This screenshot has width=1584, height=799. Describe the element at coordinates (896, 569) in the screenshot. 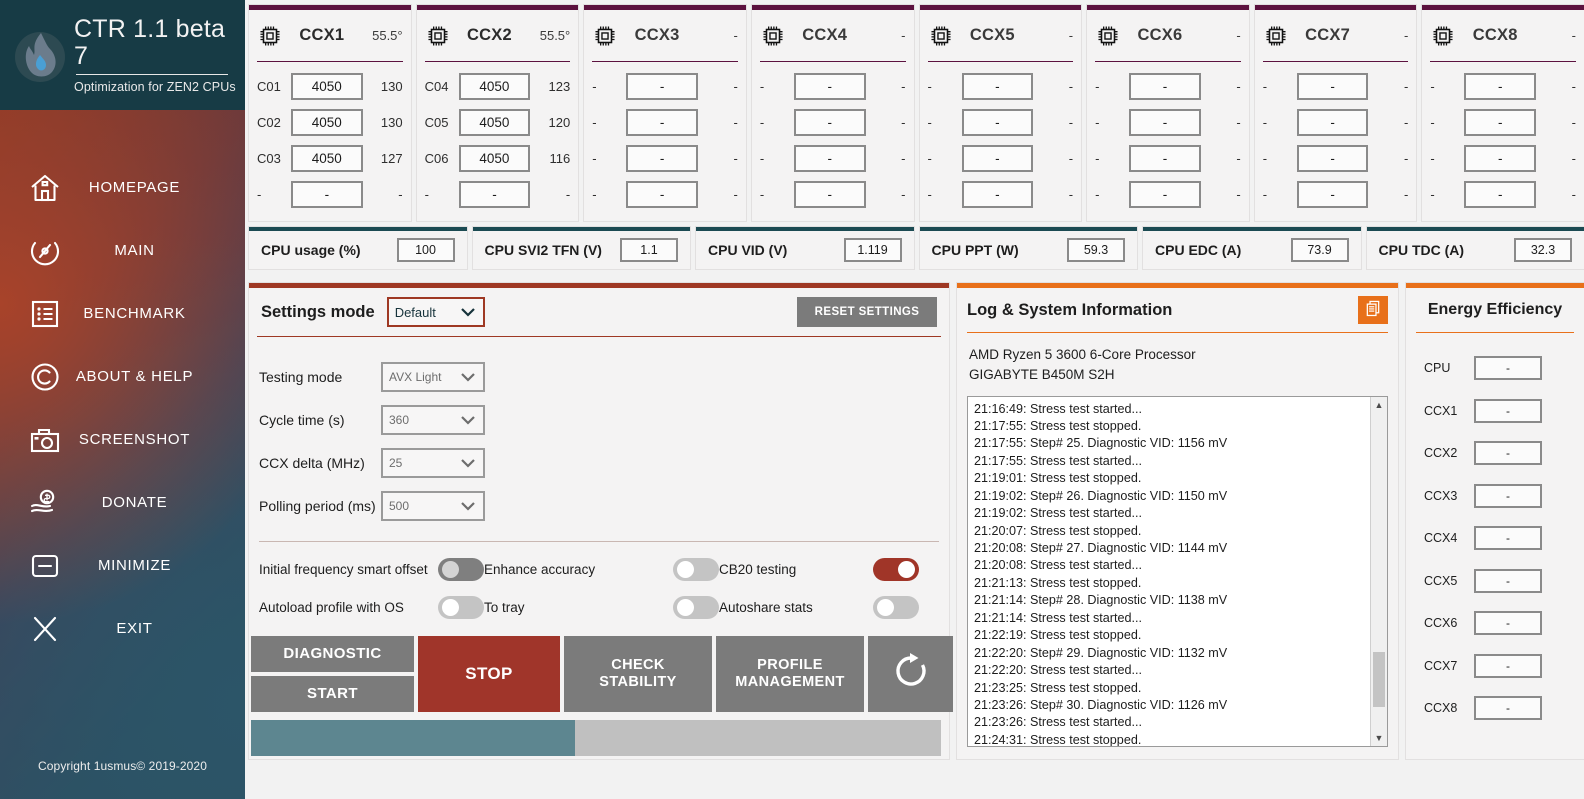

I see `toggle-cb20-testing` at that location.